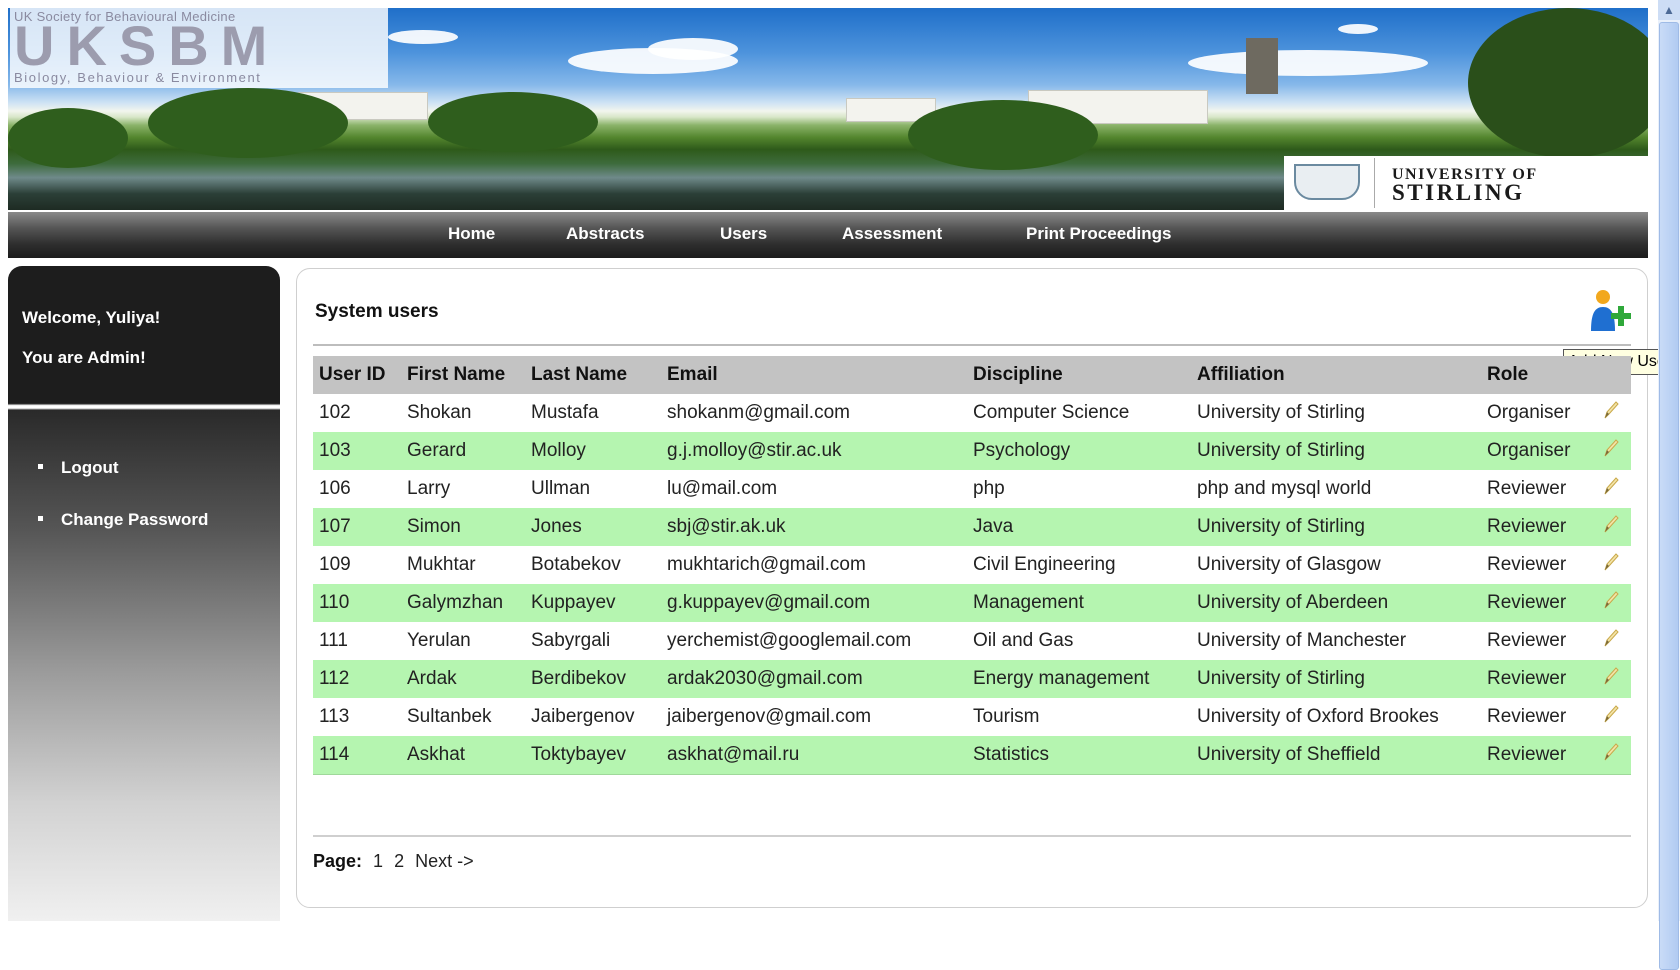  Describe the element at coordinates (463, 679) in the screenshot. I see `table-cell: Ardak` at that location.